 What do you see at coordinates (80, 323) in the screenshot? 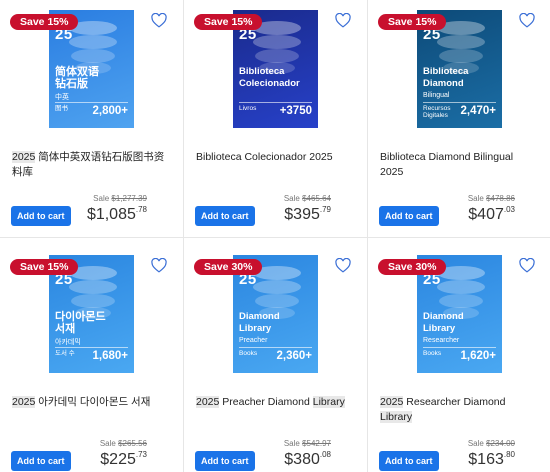
I see `cover-title: 다이아몬드 서재` at bounding box center [80, 323].